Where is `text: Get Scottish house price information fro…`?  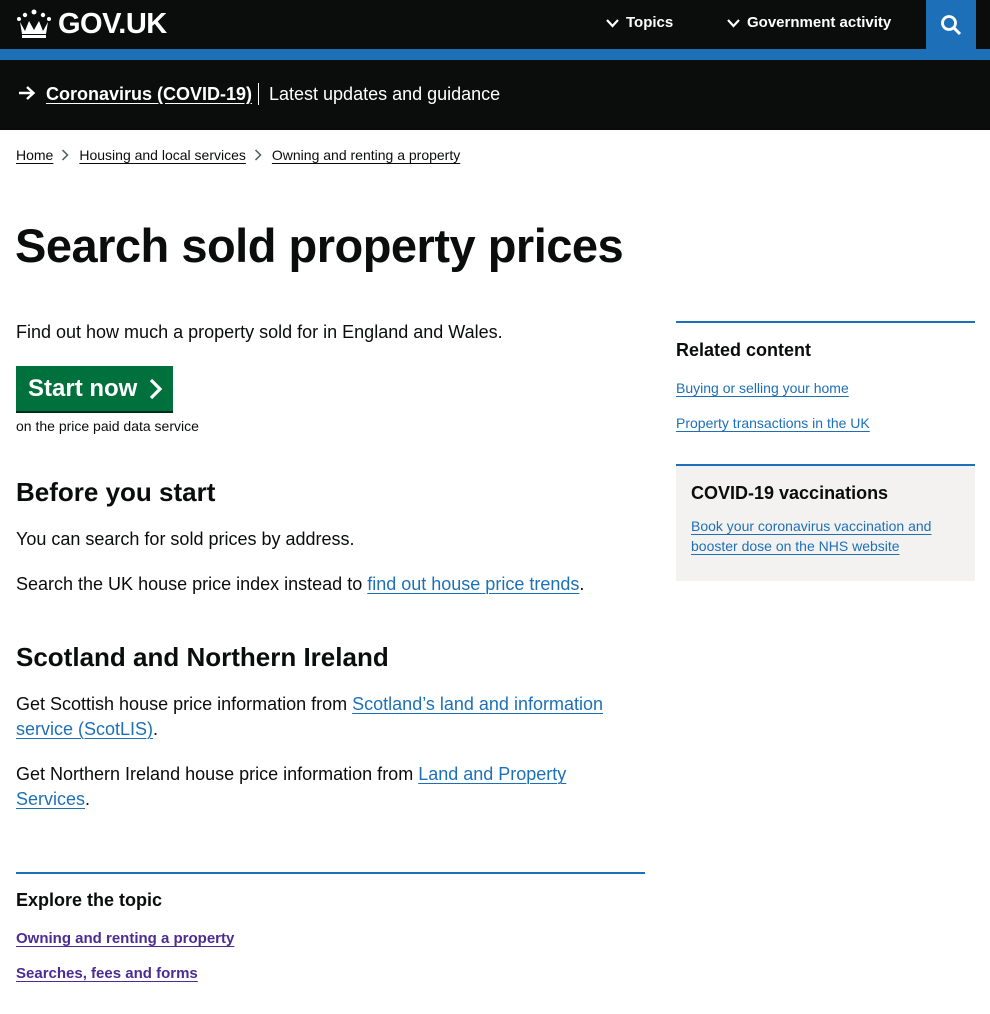
text: Get Scottish house price information fro… is located at coordinates (184, 704).